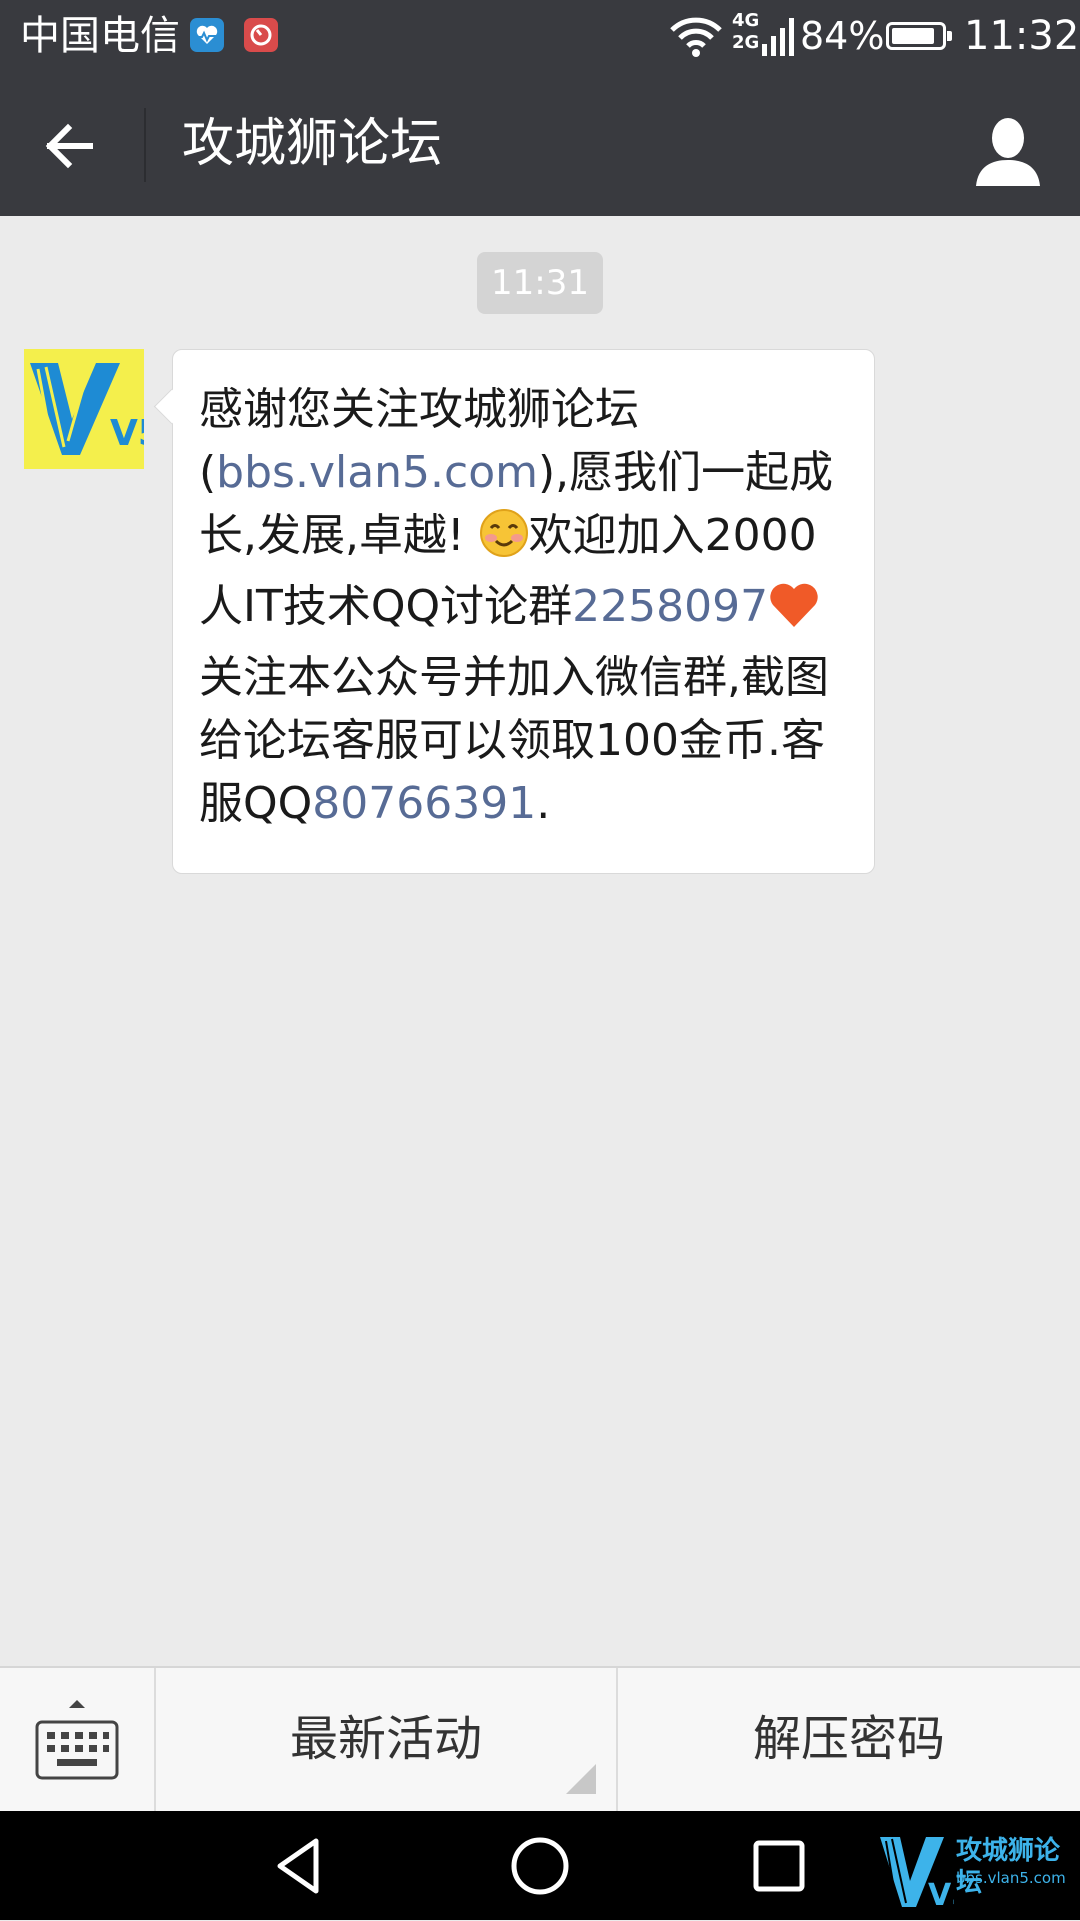 This screenshot has height=1921, width=1080. Describe the element at coordinates (746, 20) in the screenshot. I see `network-type-4g: 4G` at that location.